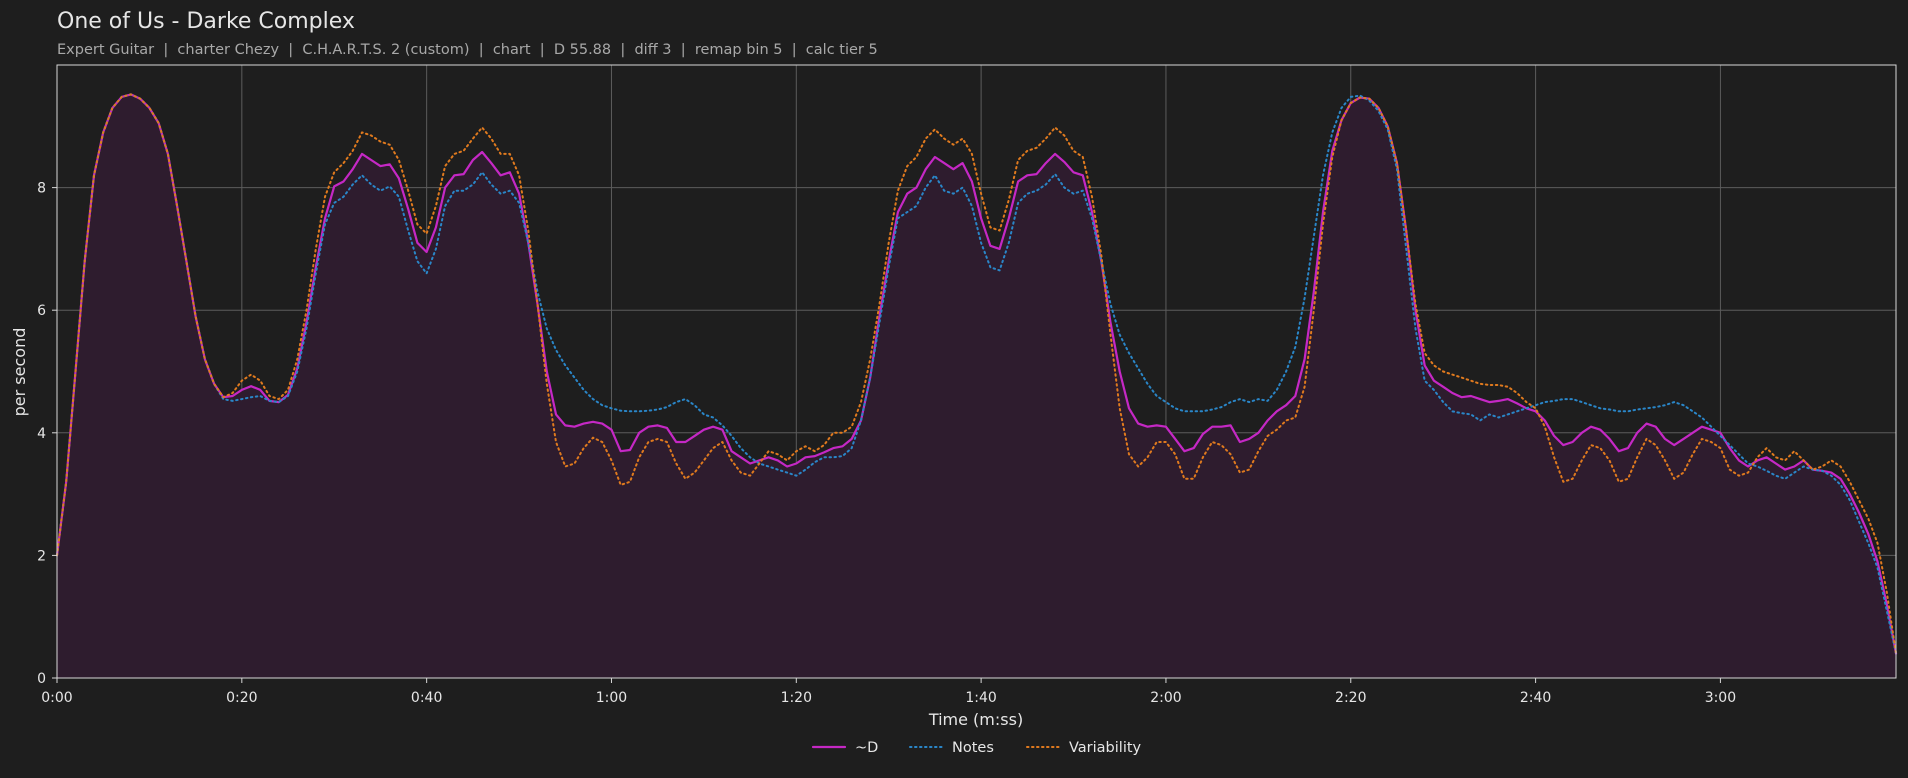  Describe the element at coordinates (1105, 748) in the screenshot. I see `legend-label: Variability` at that location.